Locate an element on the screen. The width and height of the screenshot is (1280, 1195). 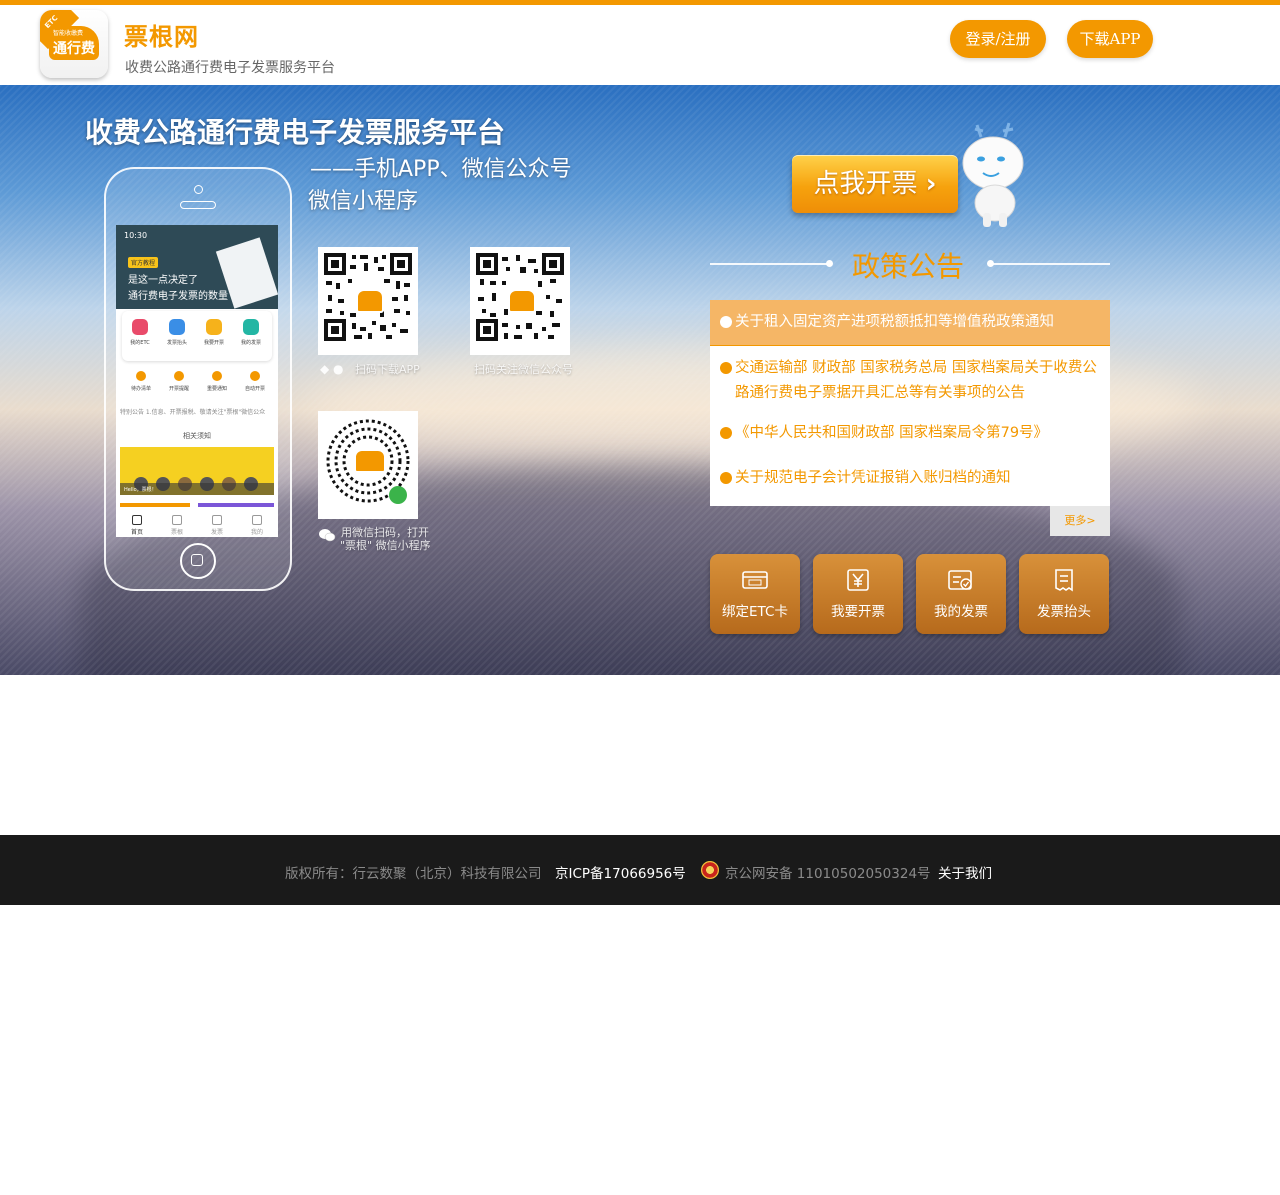
home-button-inner is located at coordinates (197, 560).